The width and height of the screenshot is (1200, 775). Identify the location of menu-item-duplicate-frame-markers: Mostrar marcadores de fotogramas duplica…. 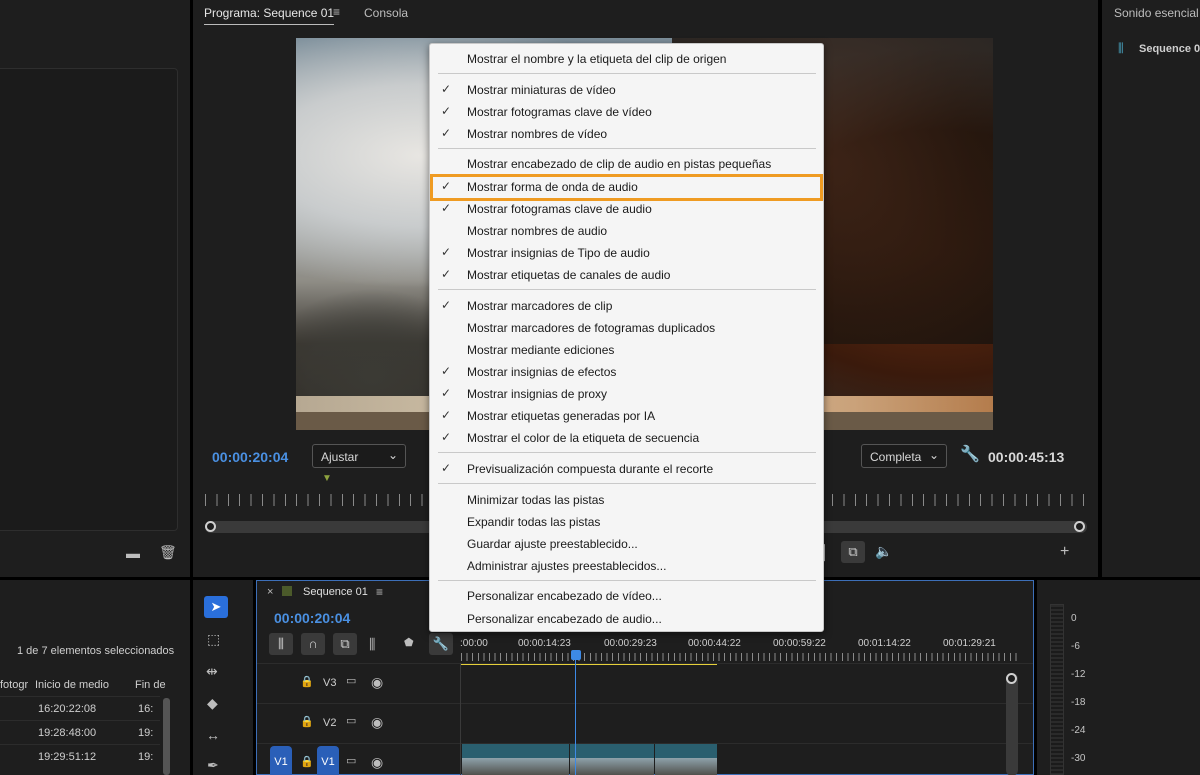
(626, 327).